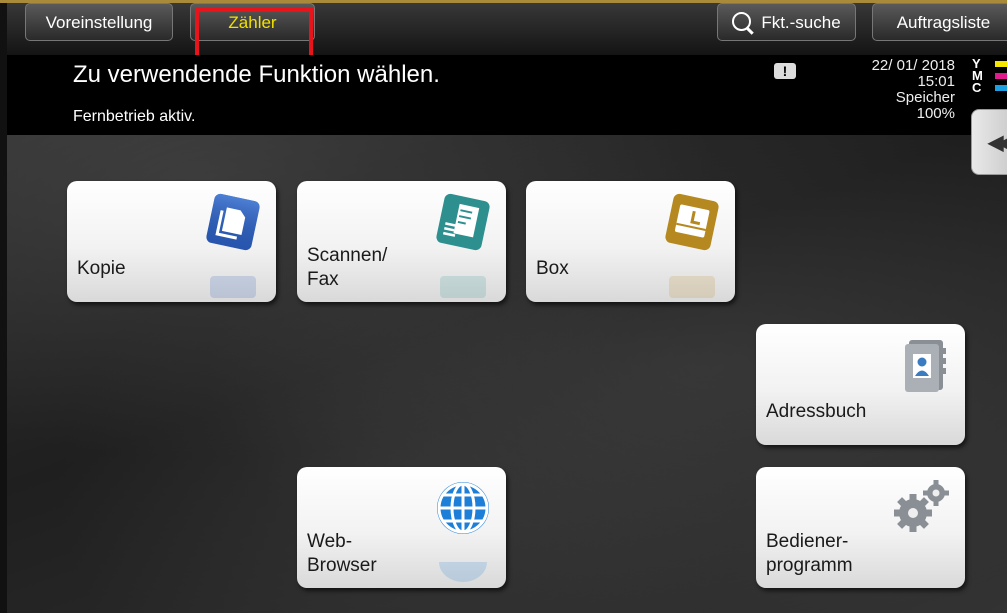 The width and height of the screenshot is (1007, 613). What do you see at coordinates (233, 222) in the screenshot?
I see `copy-icon` at bounding box center [233, 222].